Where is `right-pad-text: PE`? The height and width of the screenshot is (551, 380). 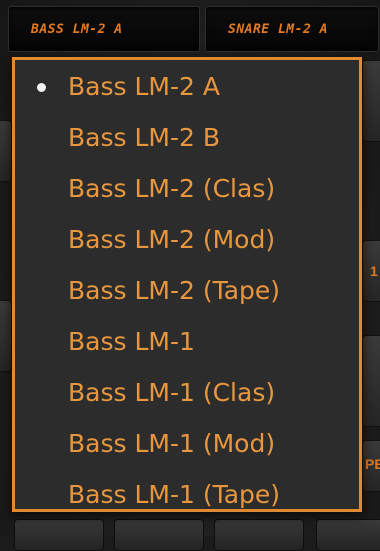 right-pad-text: PE is located at coordinates (372, 464).